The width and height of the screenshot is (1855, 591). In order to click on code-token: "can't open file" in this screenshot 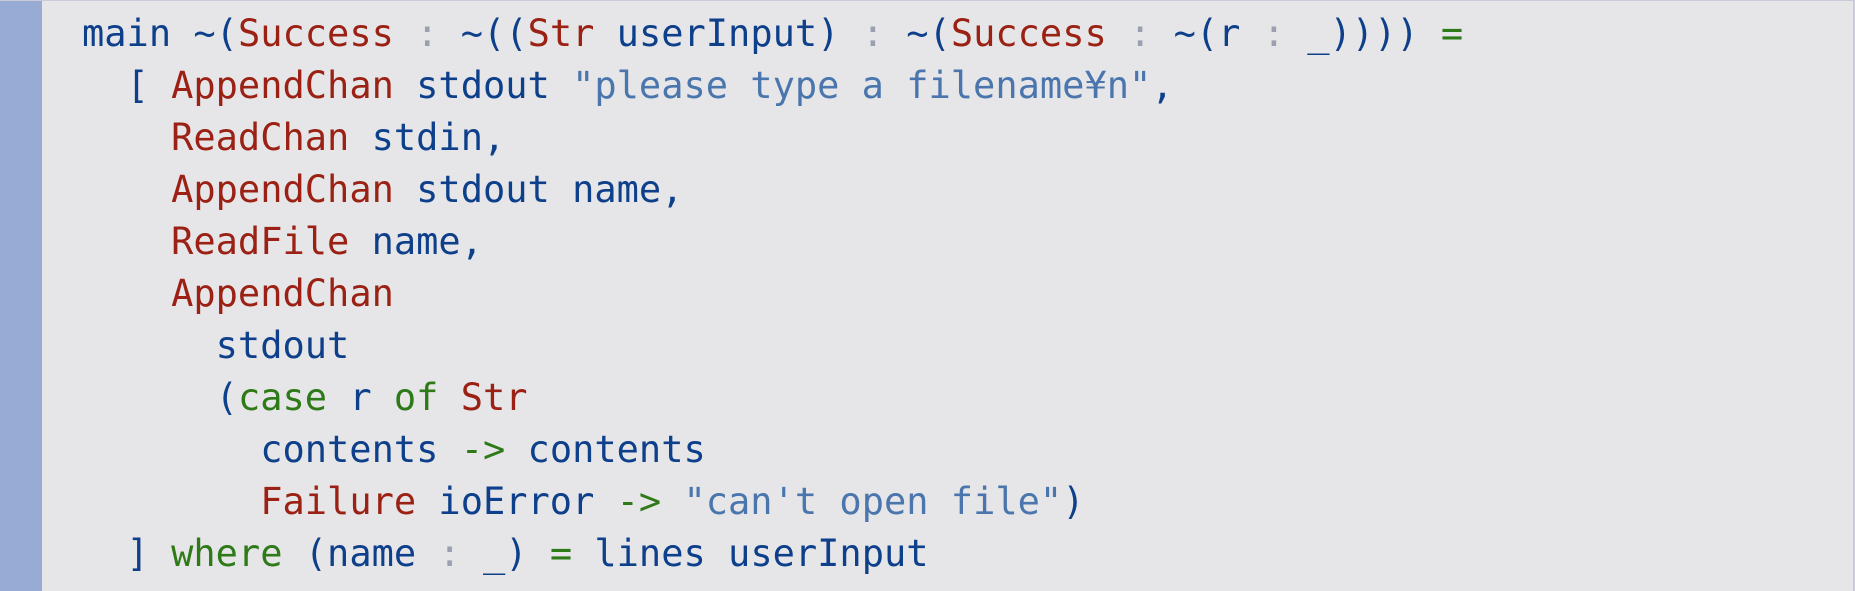, I will do `click(873, 501)`.